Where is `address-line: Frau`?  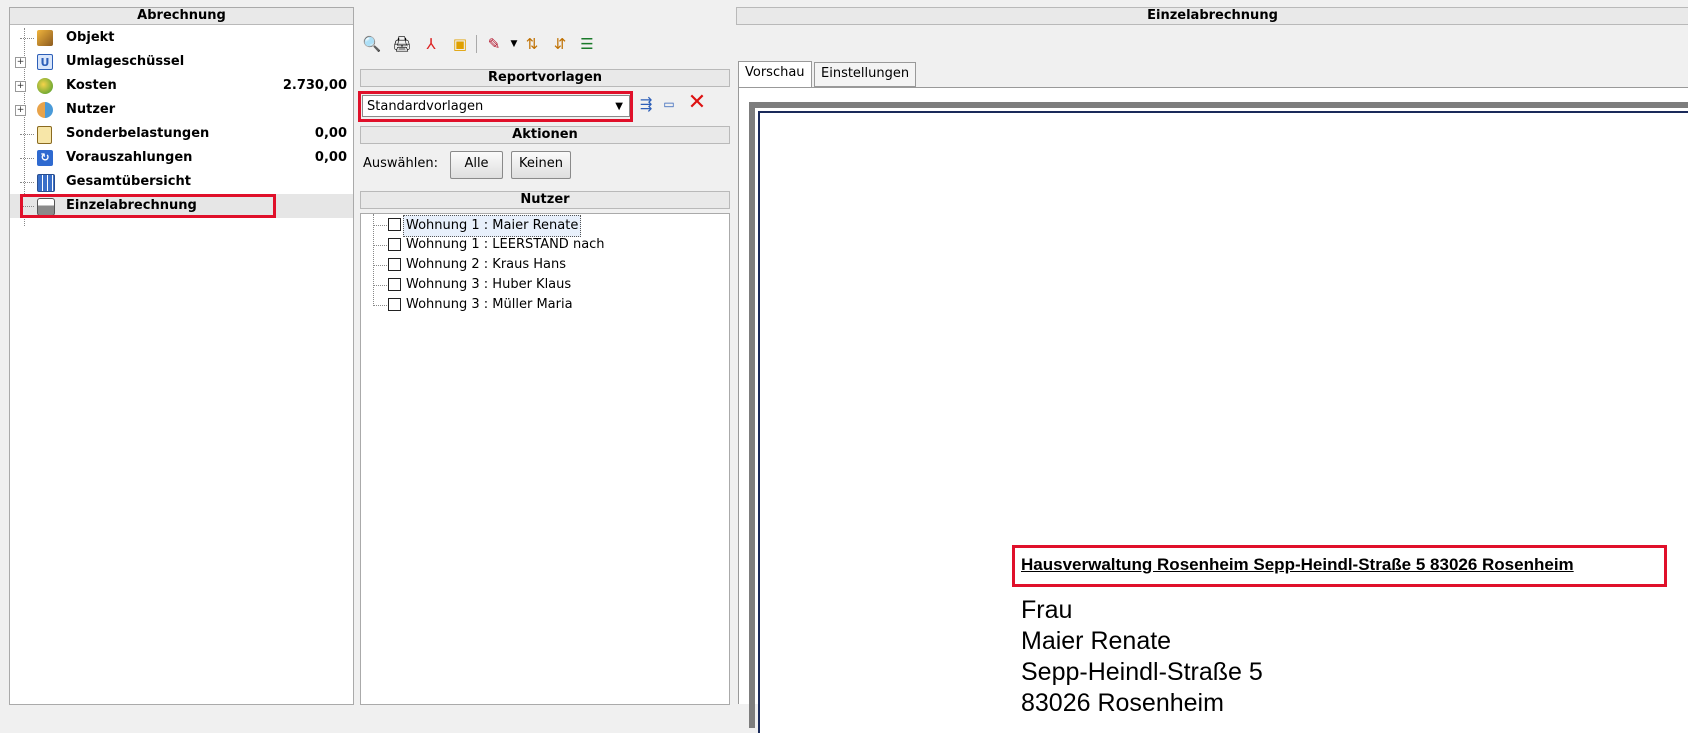
address-line: Frau is located at coordinates (1047, 610).